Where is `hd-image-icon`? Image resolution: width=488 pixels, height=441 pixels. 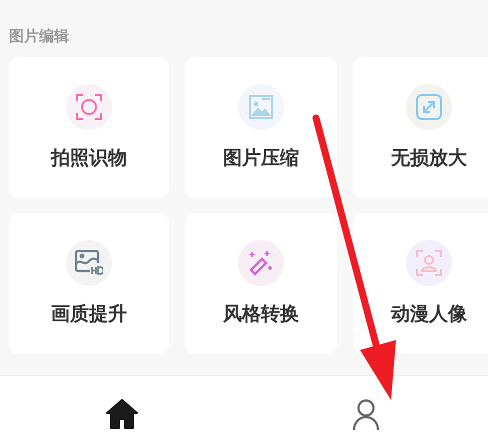
hd-image-icon is located at coordinates (89, 263).